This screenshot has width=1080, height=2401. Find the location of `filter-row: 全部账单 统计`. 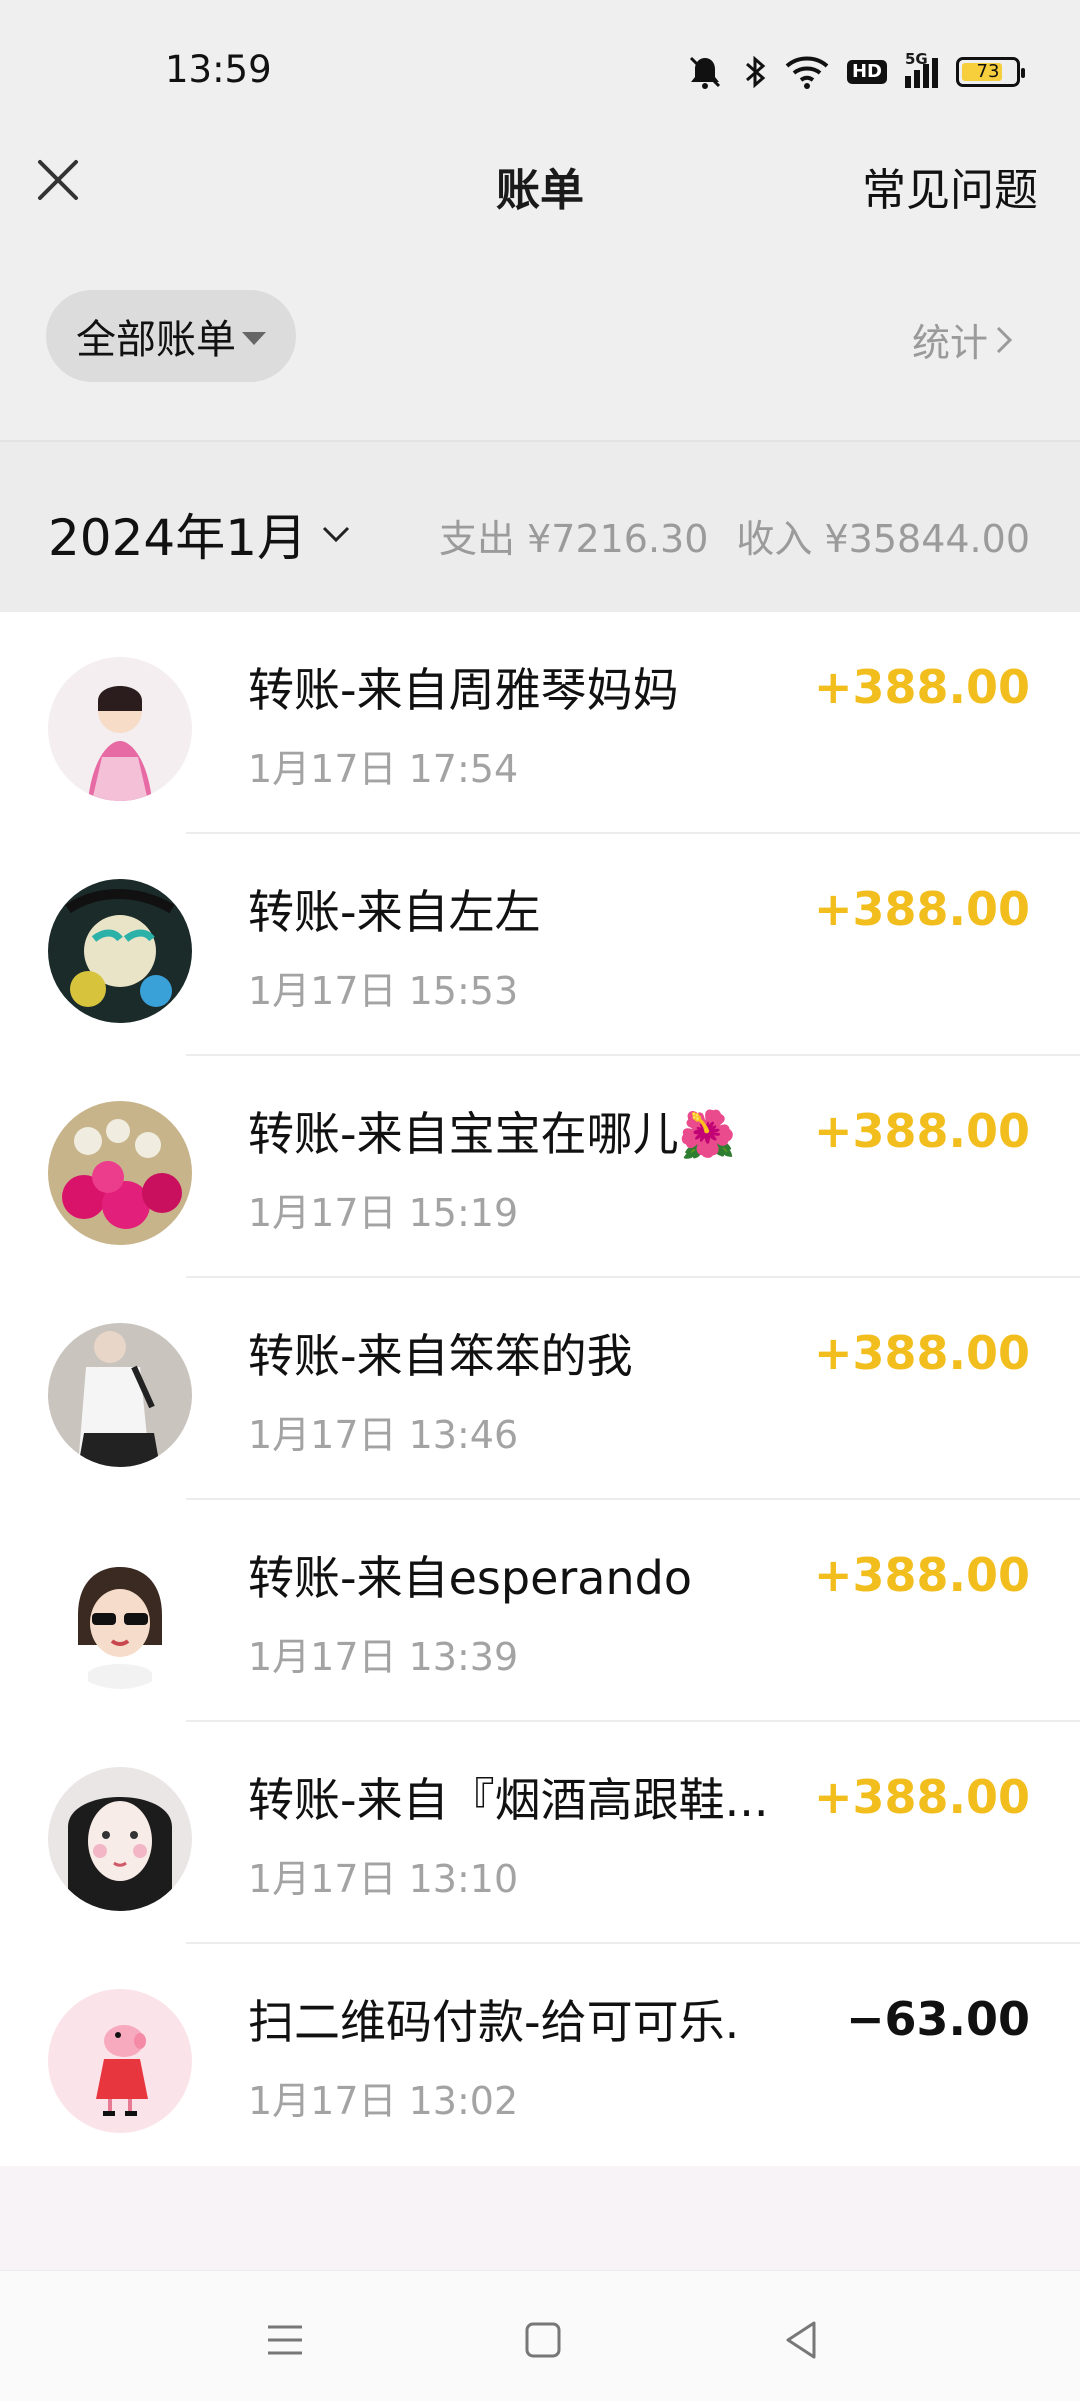

filter-row: 全部账单 统计 is located at coordinates (540, 338).